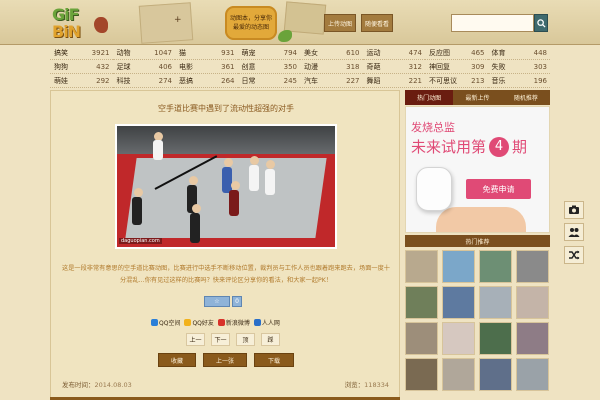  Describe the element at coordinates (331, 67) in the screenshot. I see `tag-item: 动漫 318` at that location.